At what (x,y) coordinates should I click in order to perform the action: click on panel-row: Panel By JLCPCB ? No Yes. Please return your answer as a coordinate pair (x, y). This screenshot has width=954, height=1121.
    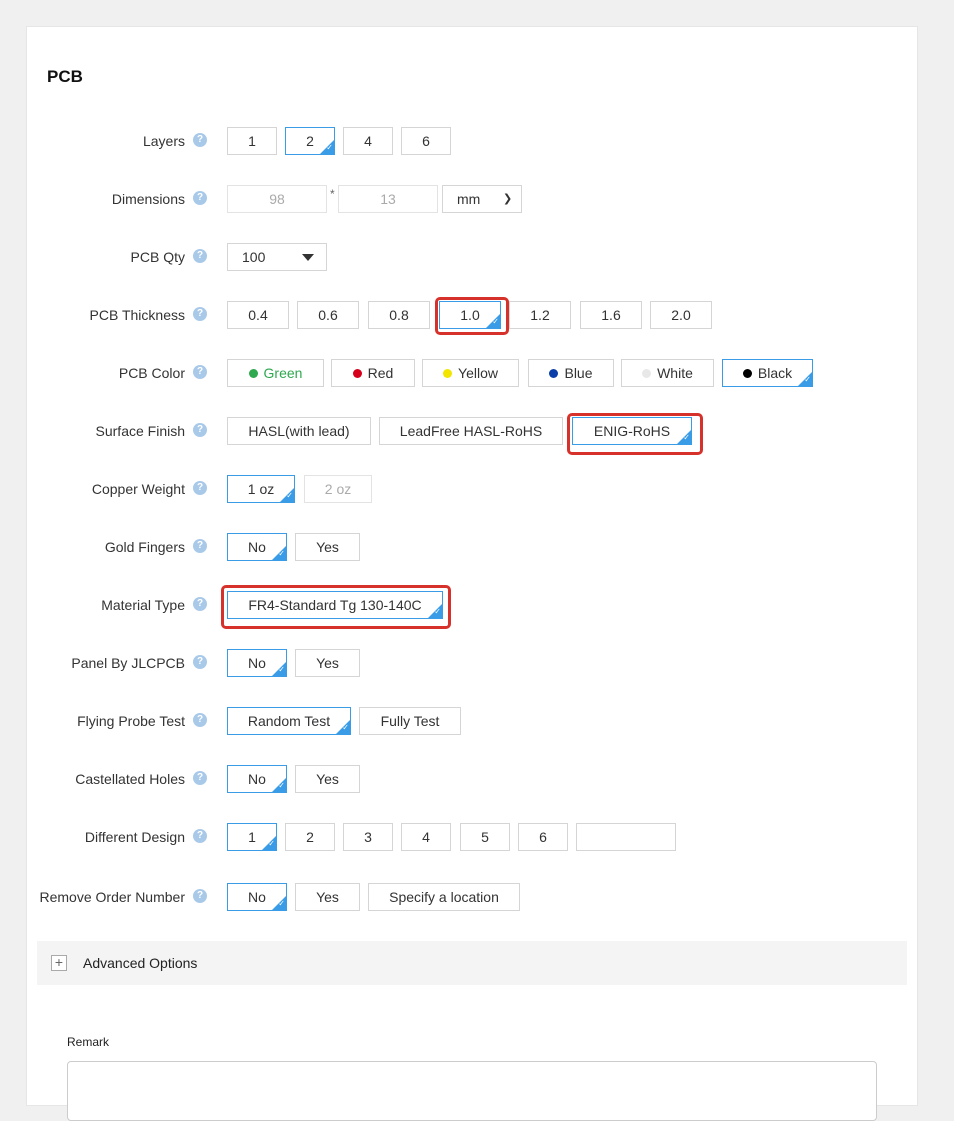
    Looking at the image, I should click on (473, 664).